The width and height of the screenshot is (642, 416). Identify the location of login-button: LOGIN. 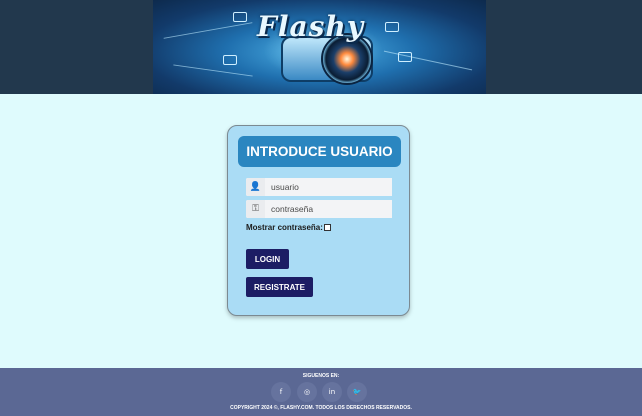
(267, 259).